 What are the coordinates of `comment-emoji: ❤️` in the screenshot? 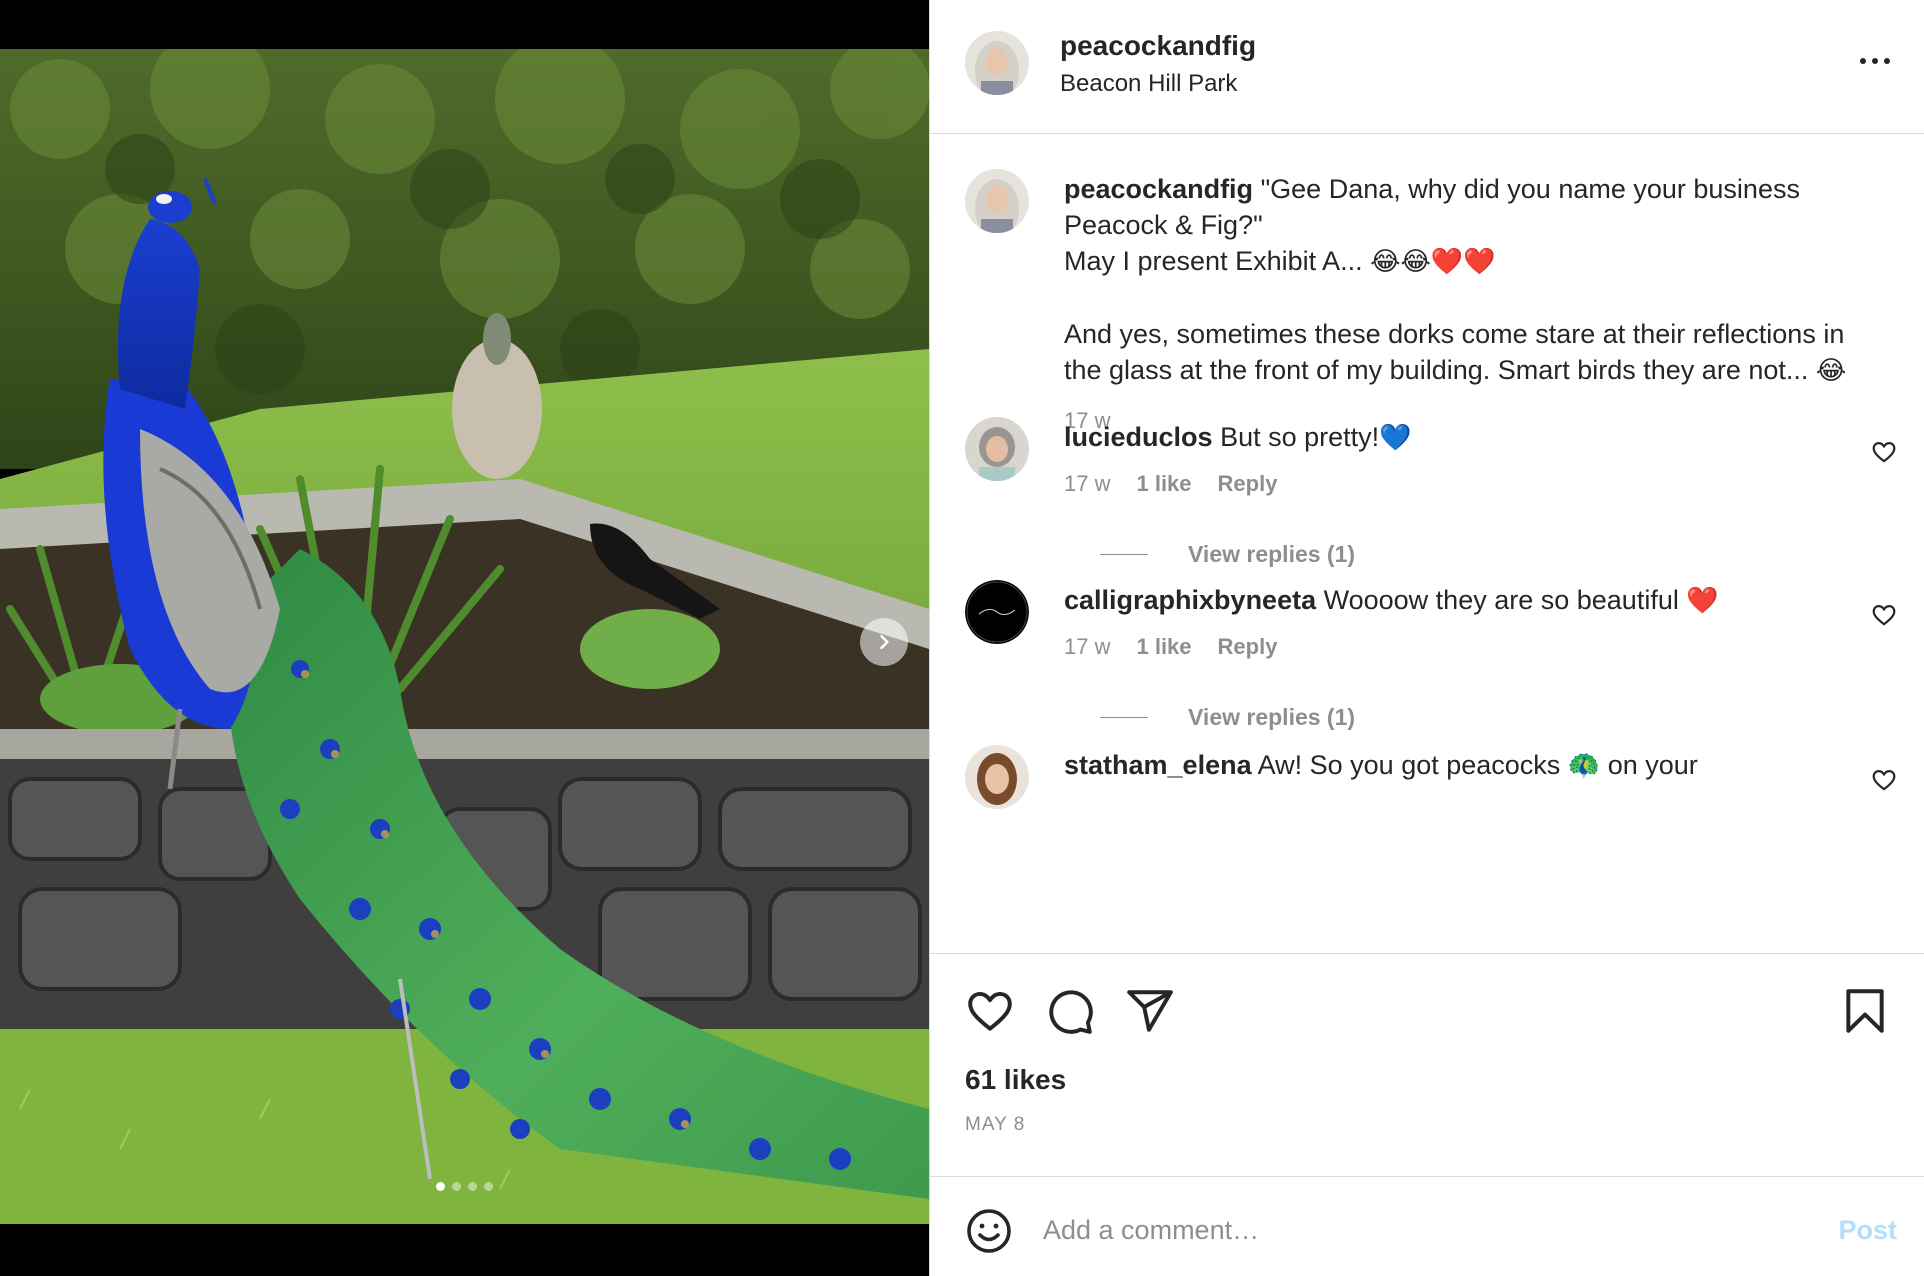 It's located at (1702, 601).